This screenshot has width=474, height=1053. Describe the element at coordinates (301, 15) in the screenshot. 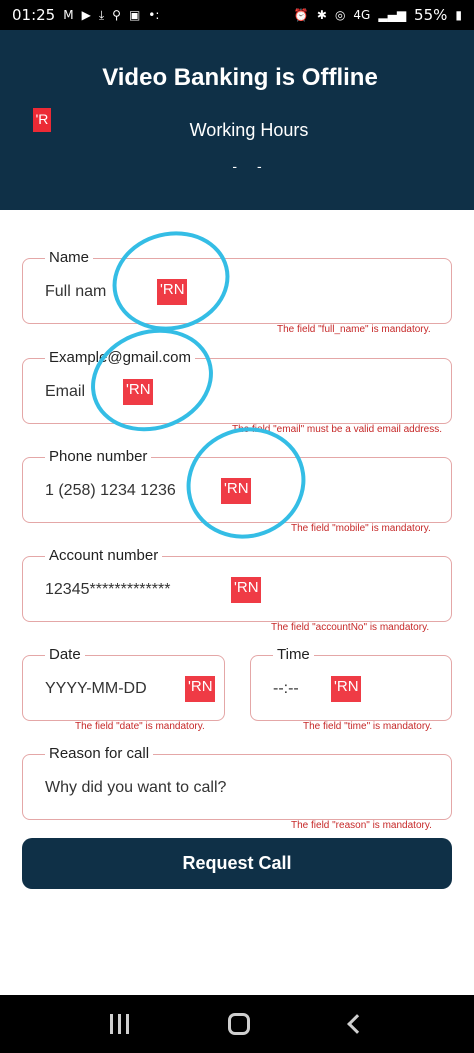

I see `alarm-icon: ⏰` at that location.